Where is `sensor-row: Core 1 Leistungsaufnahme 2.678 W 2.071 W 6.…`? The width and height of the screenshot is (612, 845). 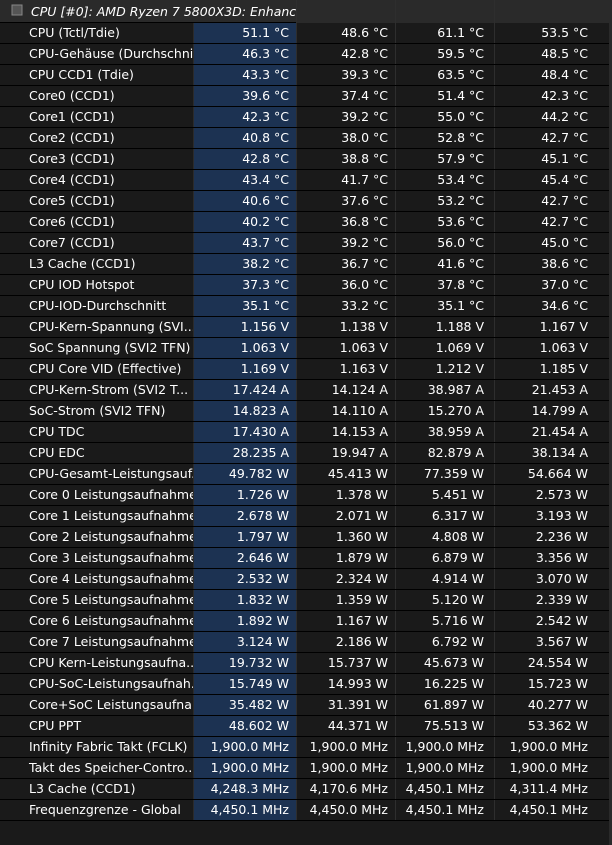 sensor-row: Core 1 Leistungsaufnahme 2.678 W 2.071 W 6.… is located at coordinates (306, 516).